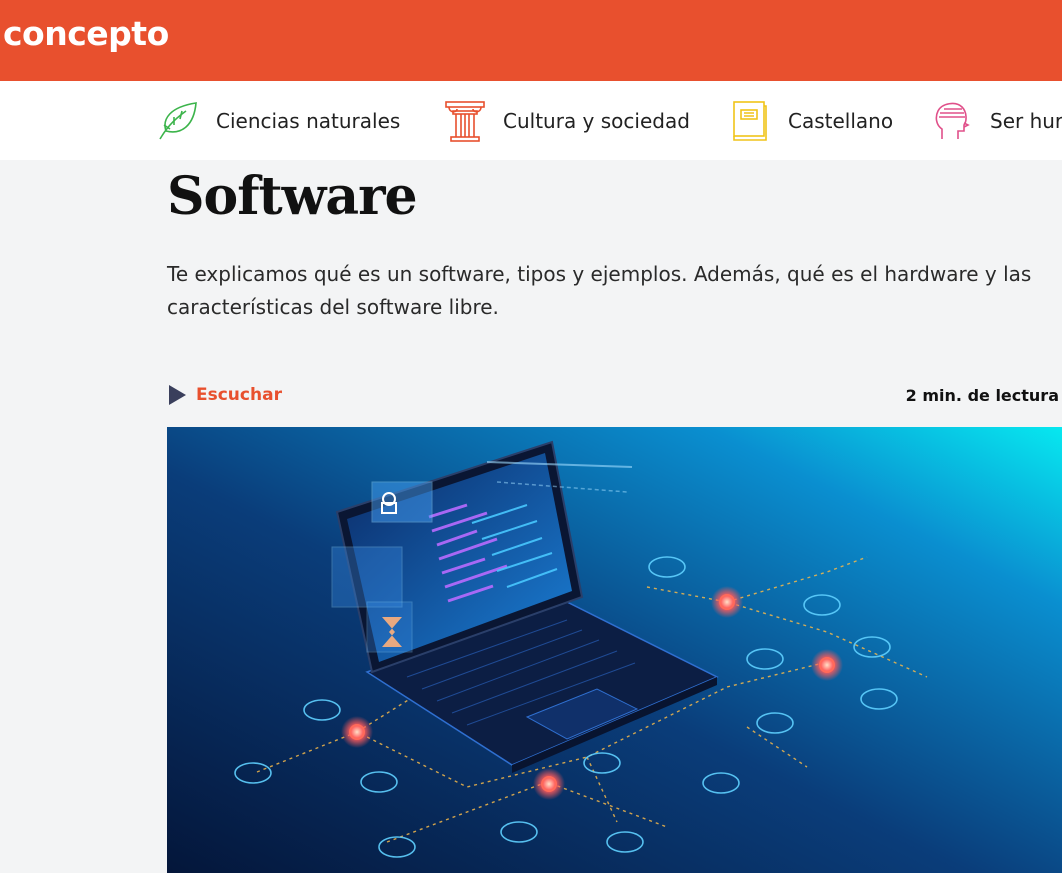  Describe the element at coordinates (308, 120) in the screenshot. I see `category-label: Ciencias naturales` at that location.